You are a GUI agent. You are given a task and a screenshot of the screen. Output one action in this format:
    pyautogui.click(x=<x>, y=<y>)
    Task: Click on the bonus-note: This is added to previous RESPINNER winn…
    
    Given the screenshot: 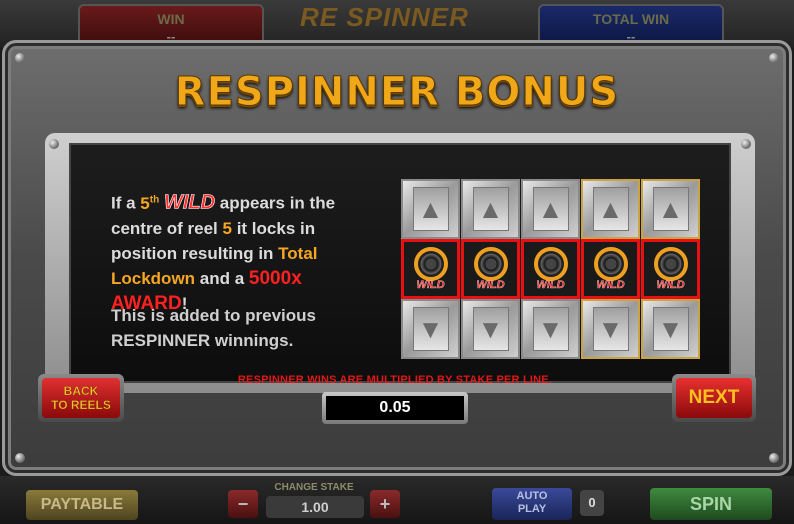 What is the action you would take?
    pyautogui.click(x=213, y=328)
    